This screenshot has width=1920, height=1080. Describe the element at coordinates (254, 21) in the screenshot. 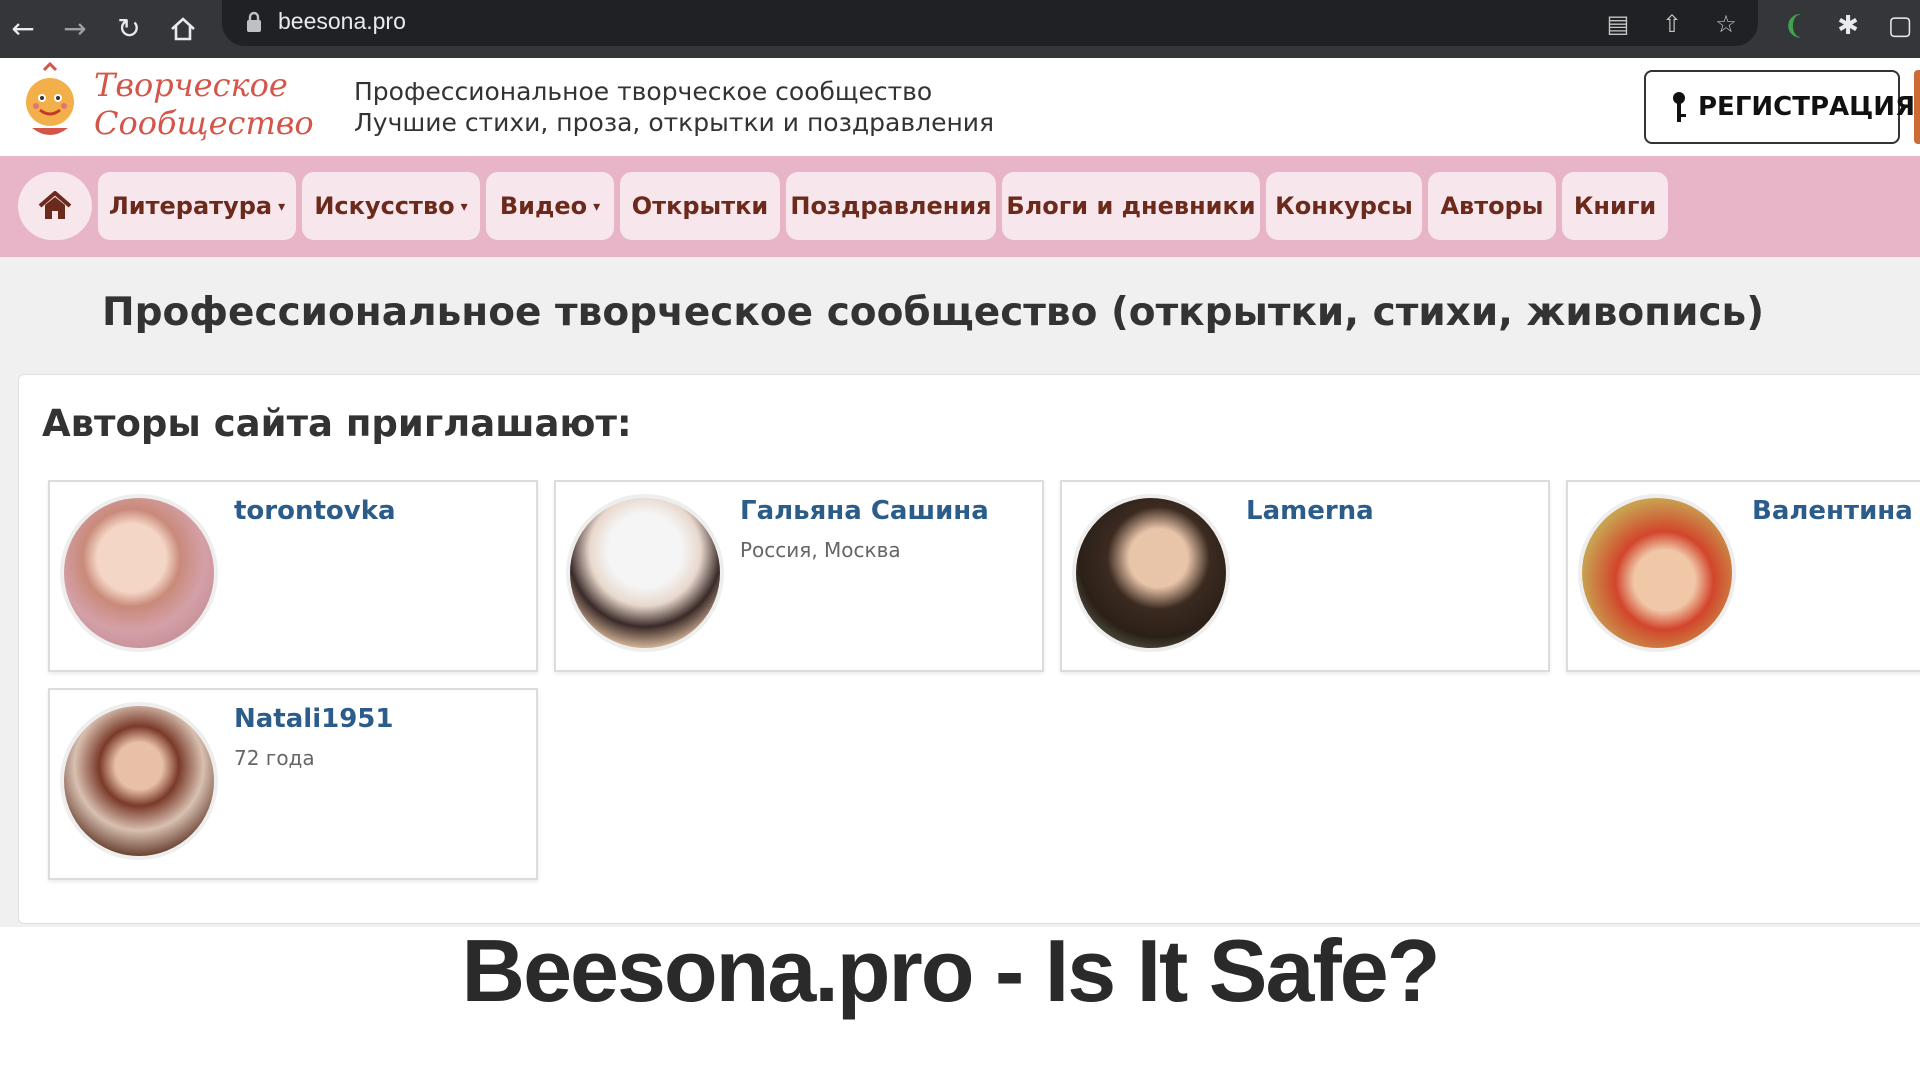

I see `lock-icon` at that location.